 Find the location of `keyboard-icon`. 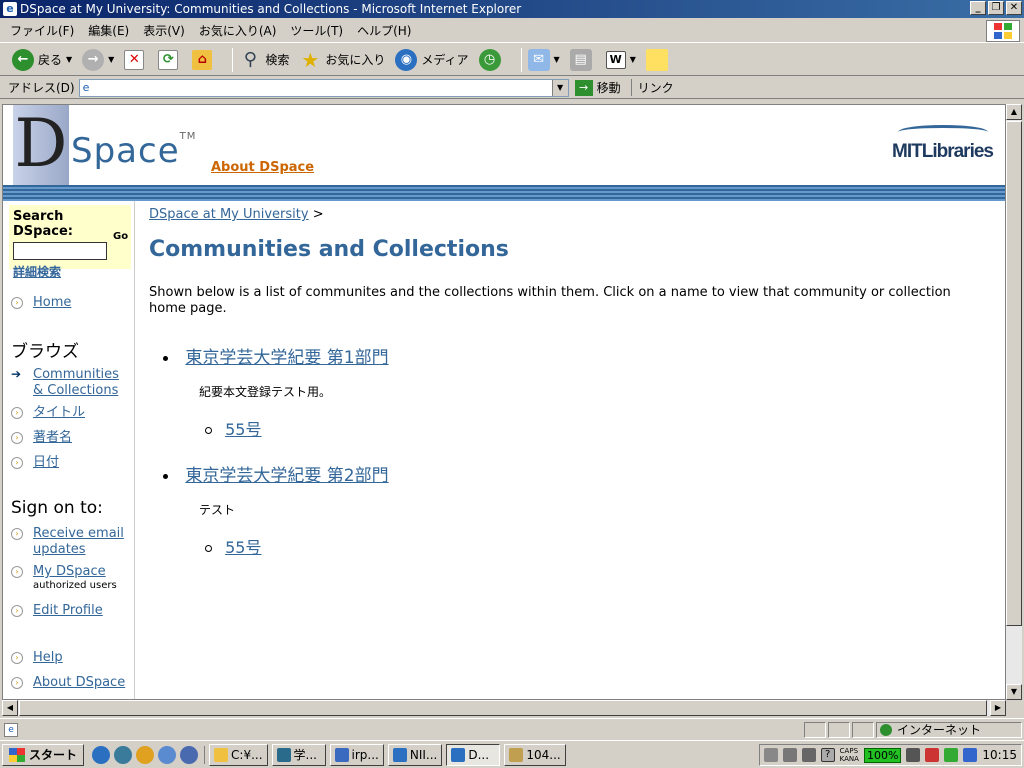

keyboard-icon is located at coordinates (770, 755).